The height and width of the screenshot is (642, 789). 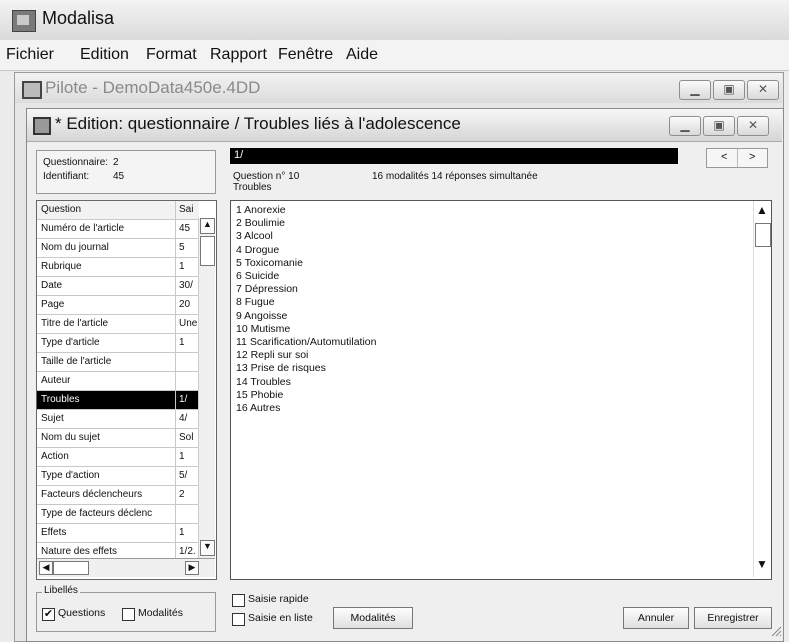 I want to click on grid-row: Action 1, so click(x=118, y=457).